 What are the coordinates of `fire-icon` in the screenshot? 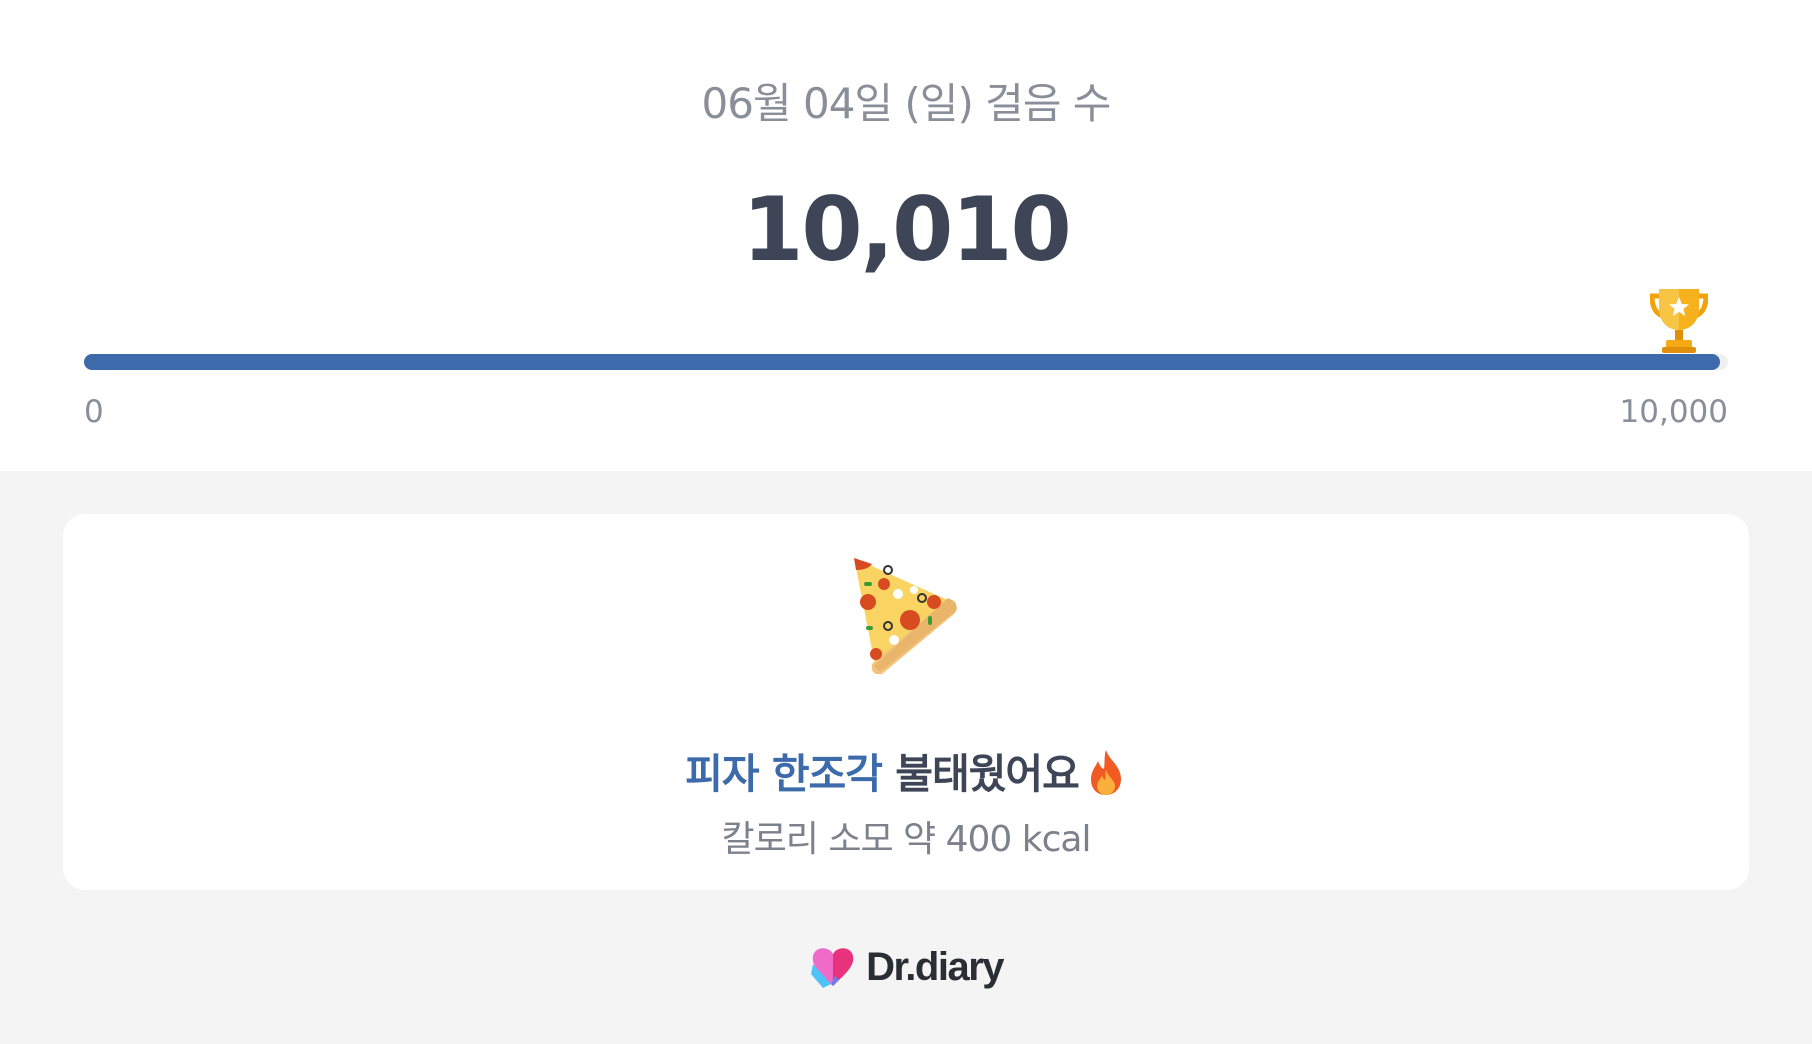 It's located at (1105, 772).